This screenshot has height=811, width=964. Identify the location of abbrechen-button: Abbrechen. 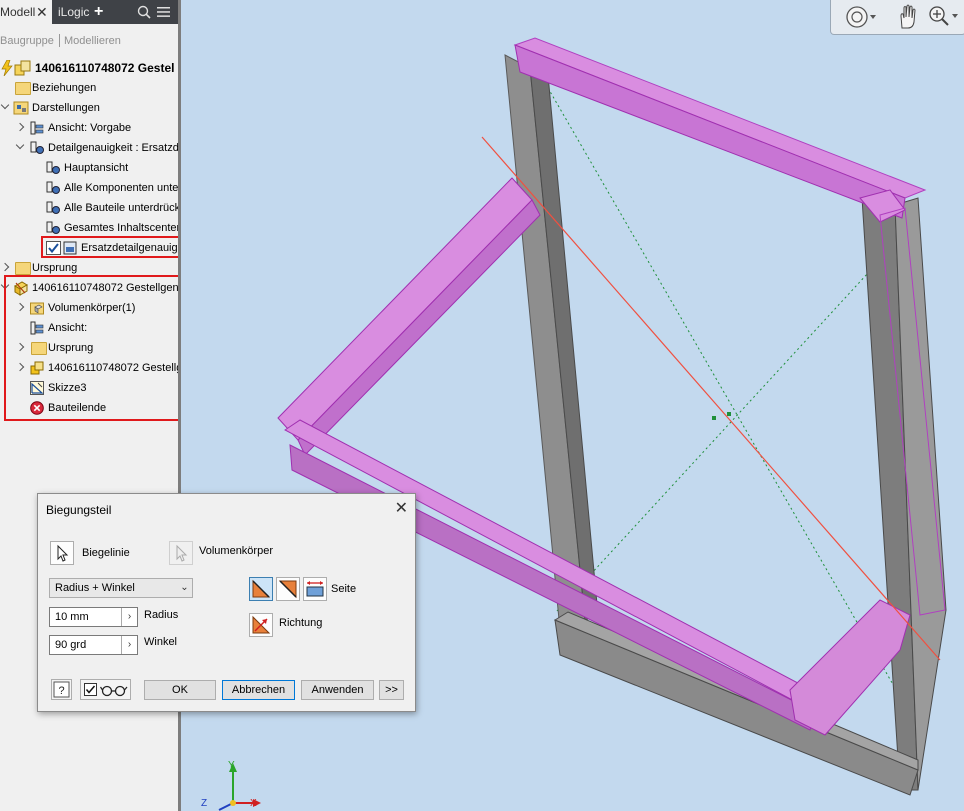
(258, 690).